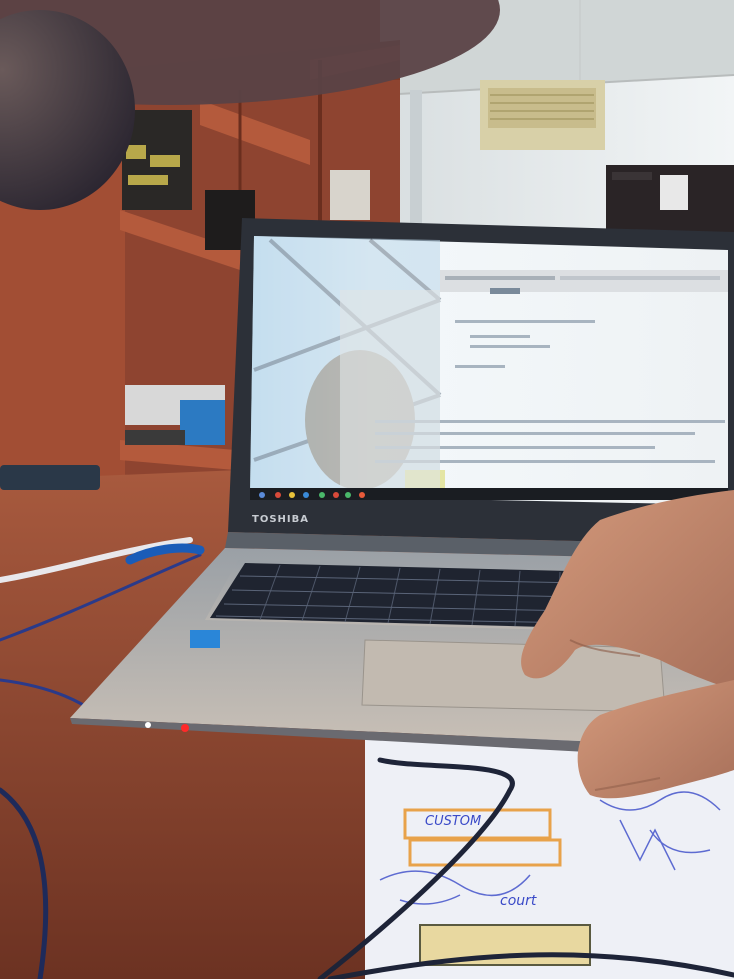 This screenshot has height=979, width=734. Describe the element at coordinates (453, 821) in the screenshot. I see `paper-note-top: CUSTOM` at that location.